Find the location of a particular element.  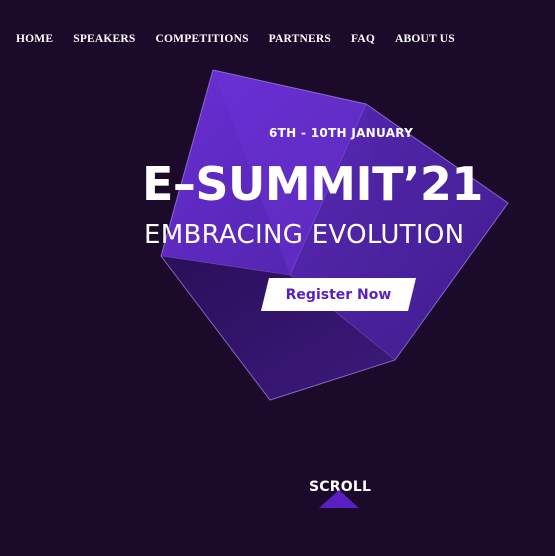

register-now-button: Register Now is located at coordinates (338, 294).